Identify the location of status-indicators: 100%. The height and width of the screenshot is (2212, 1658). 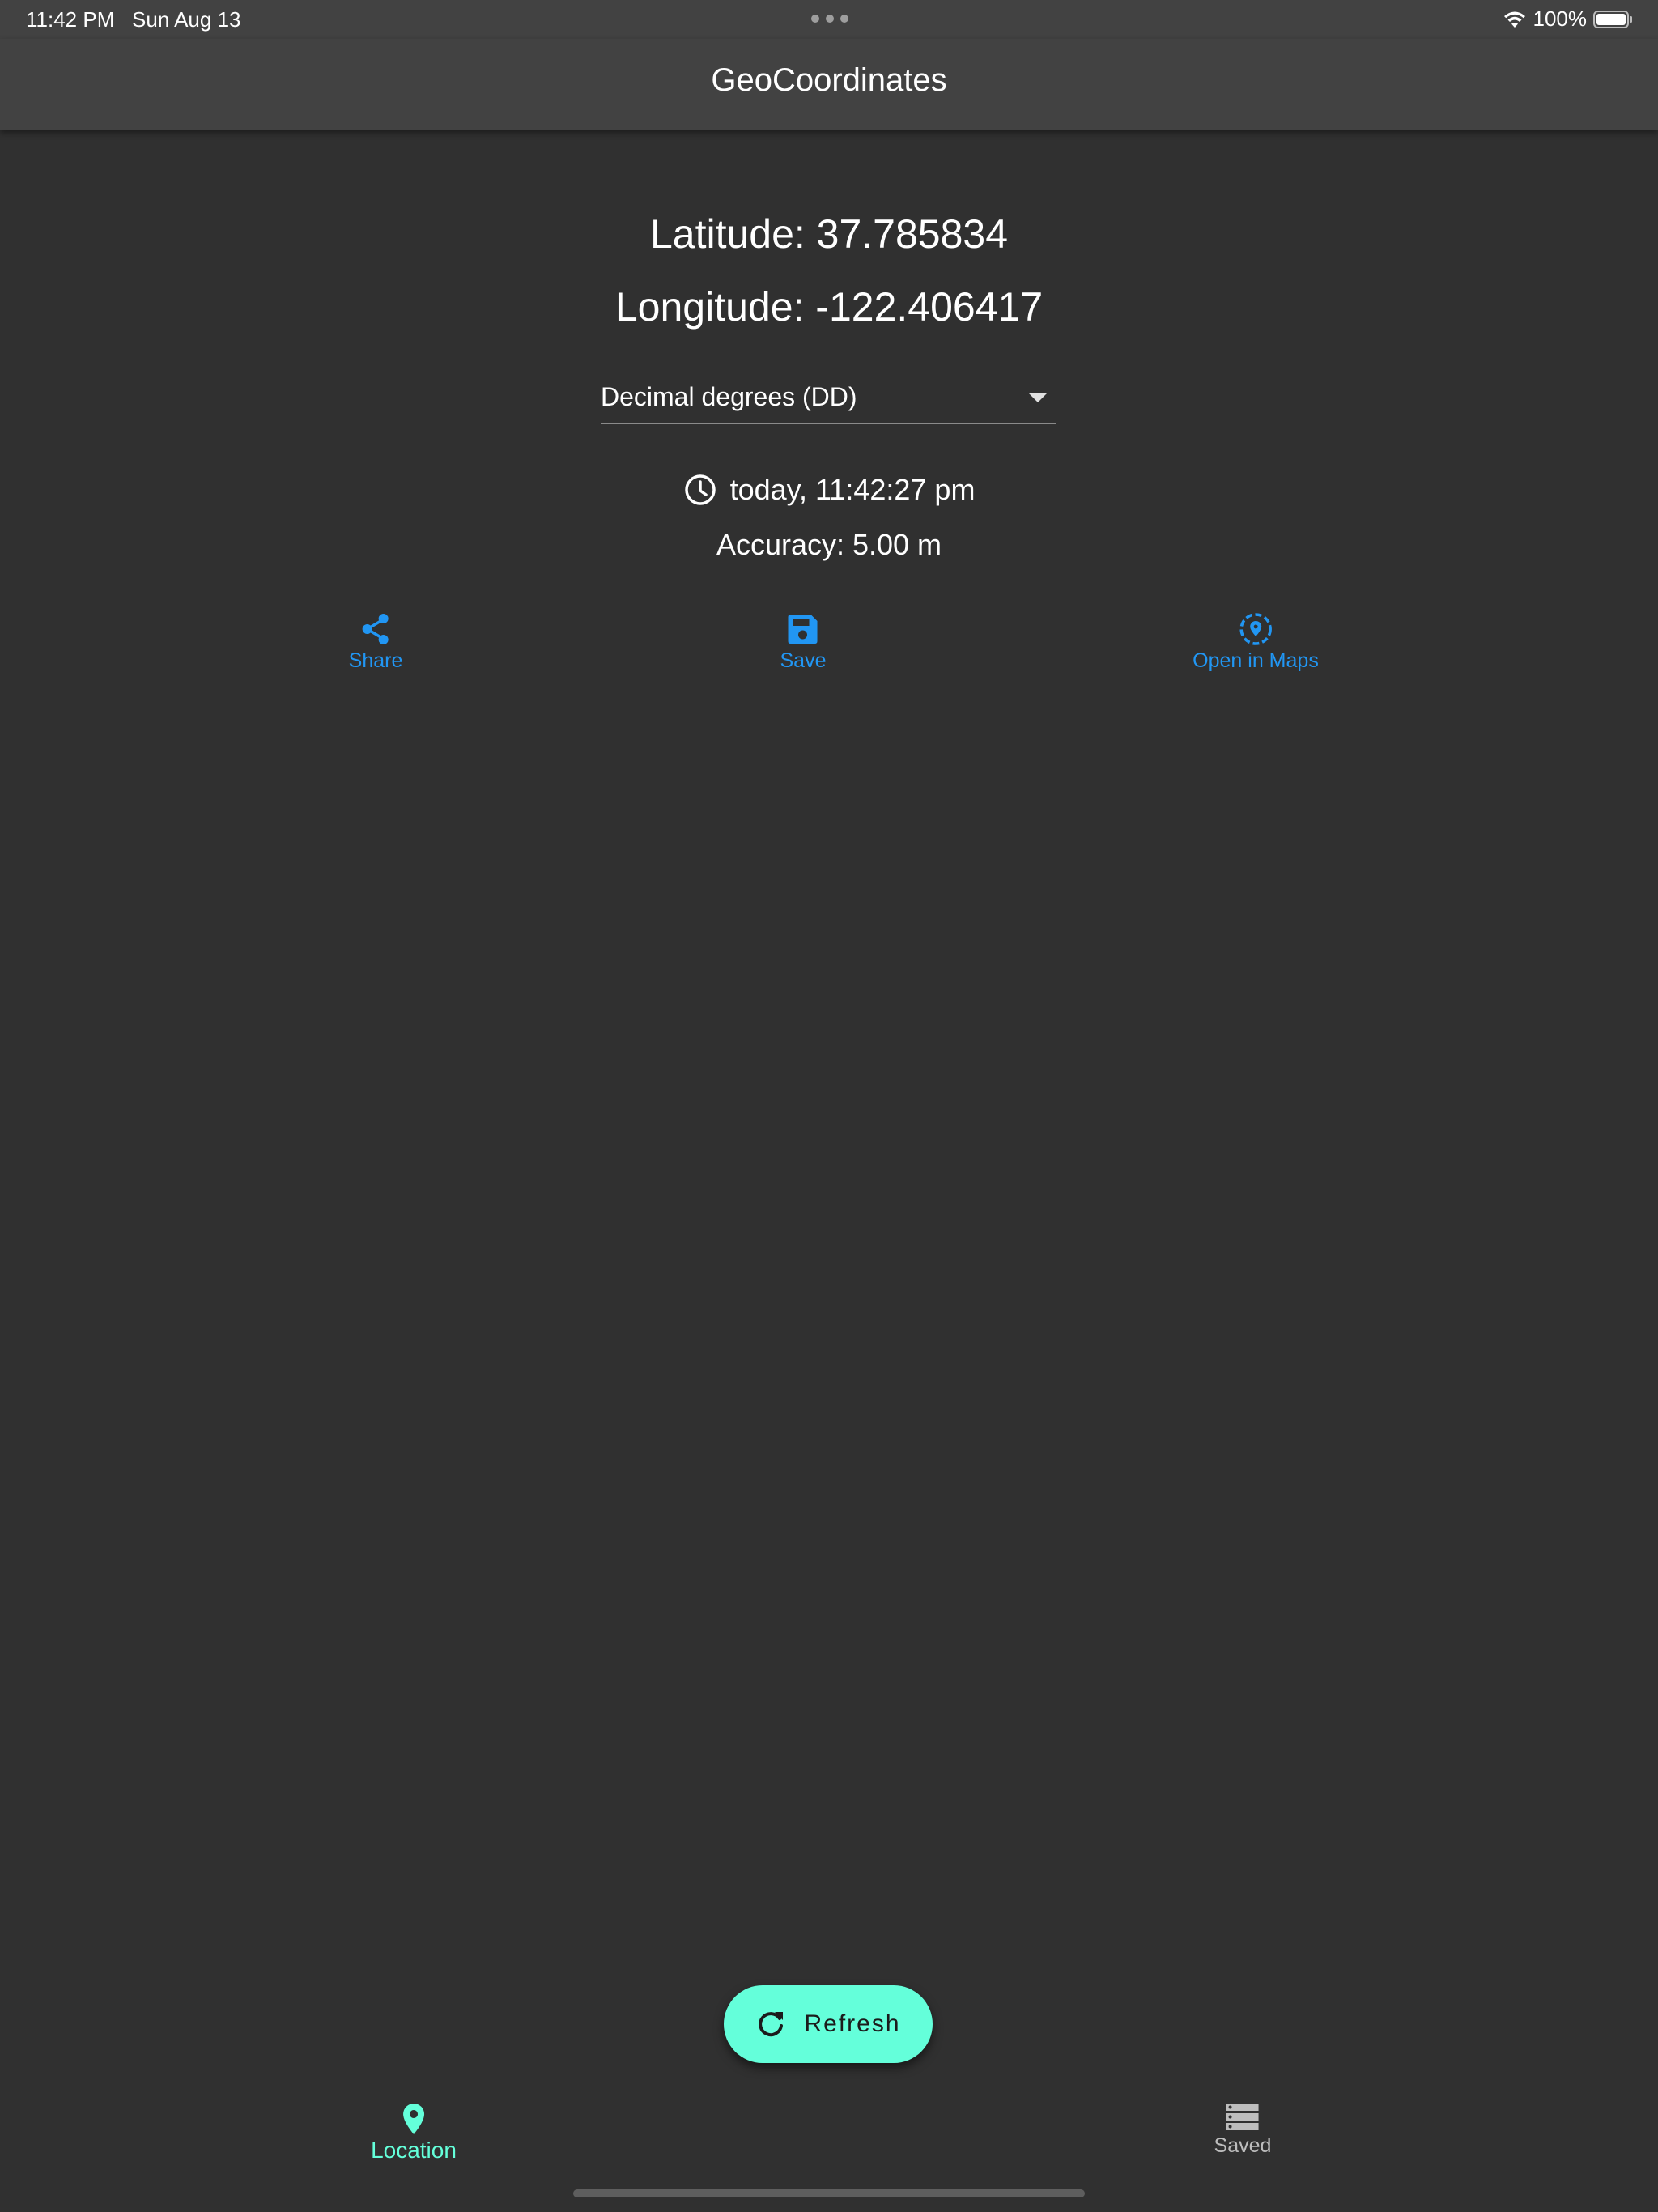
(1569, 19).